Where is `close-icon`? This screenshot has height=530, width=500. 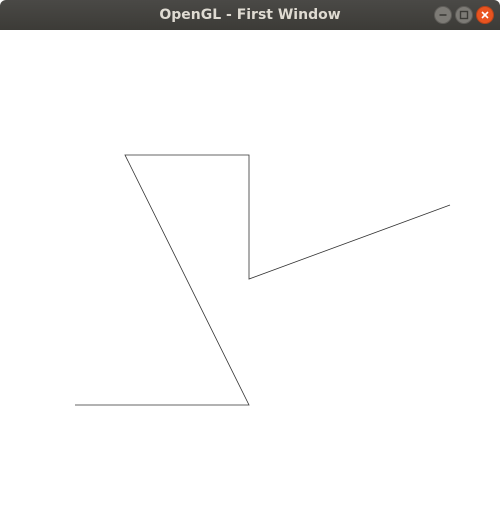 close-icon is located at coordinates (485, 15).